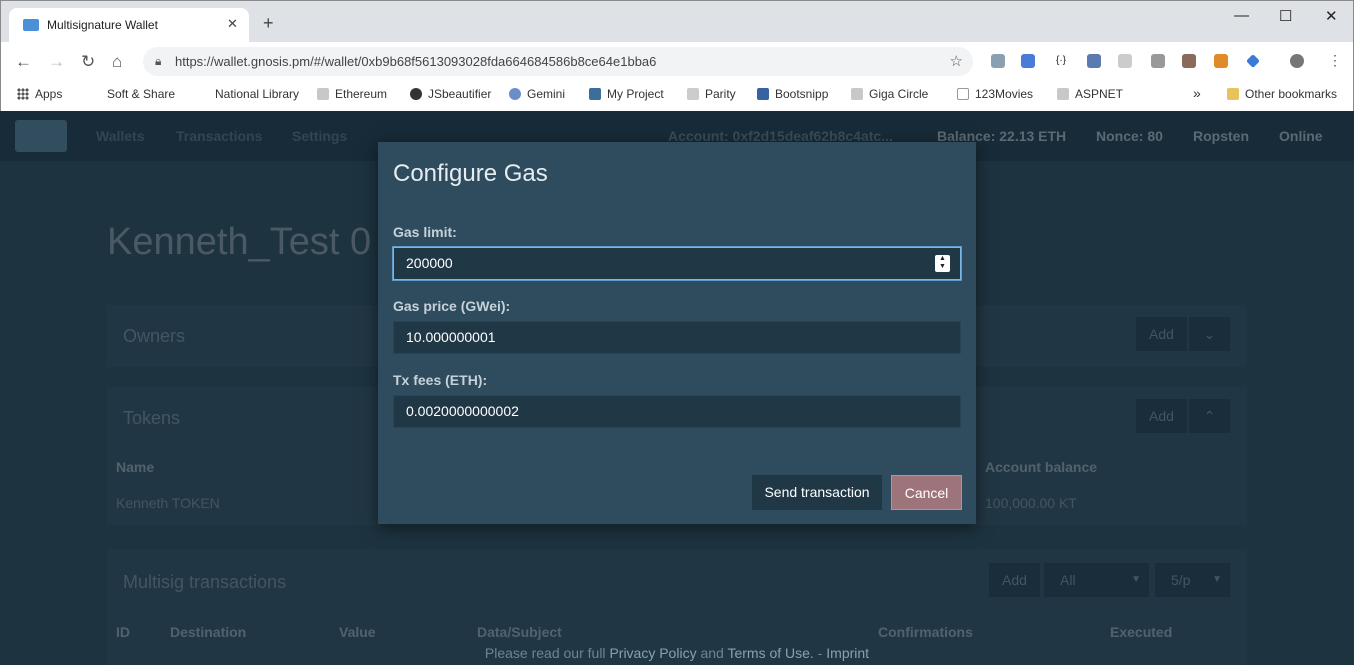  What do you see at coordinates (248, 94) in the screenshot?
I see `bookmark-item: National Library` at bounding box center [248, 94].